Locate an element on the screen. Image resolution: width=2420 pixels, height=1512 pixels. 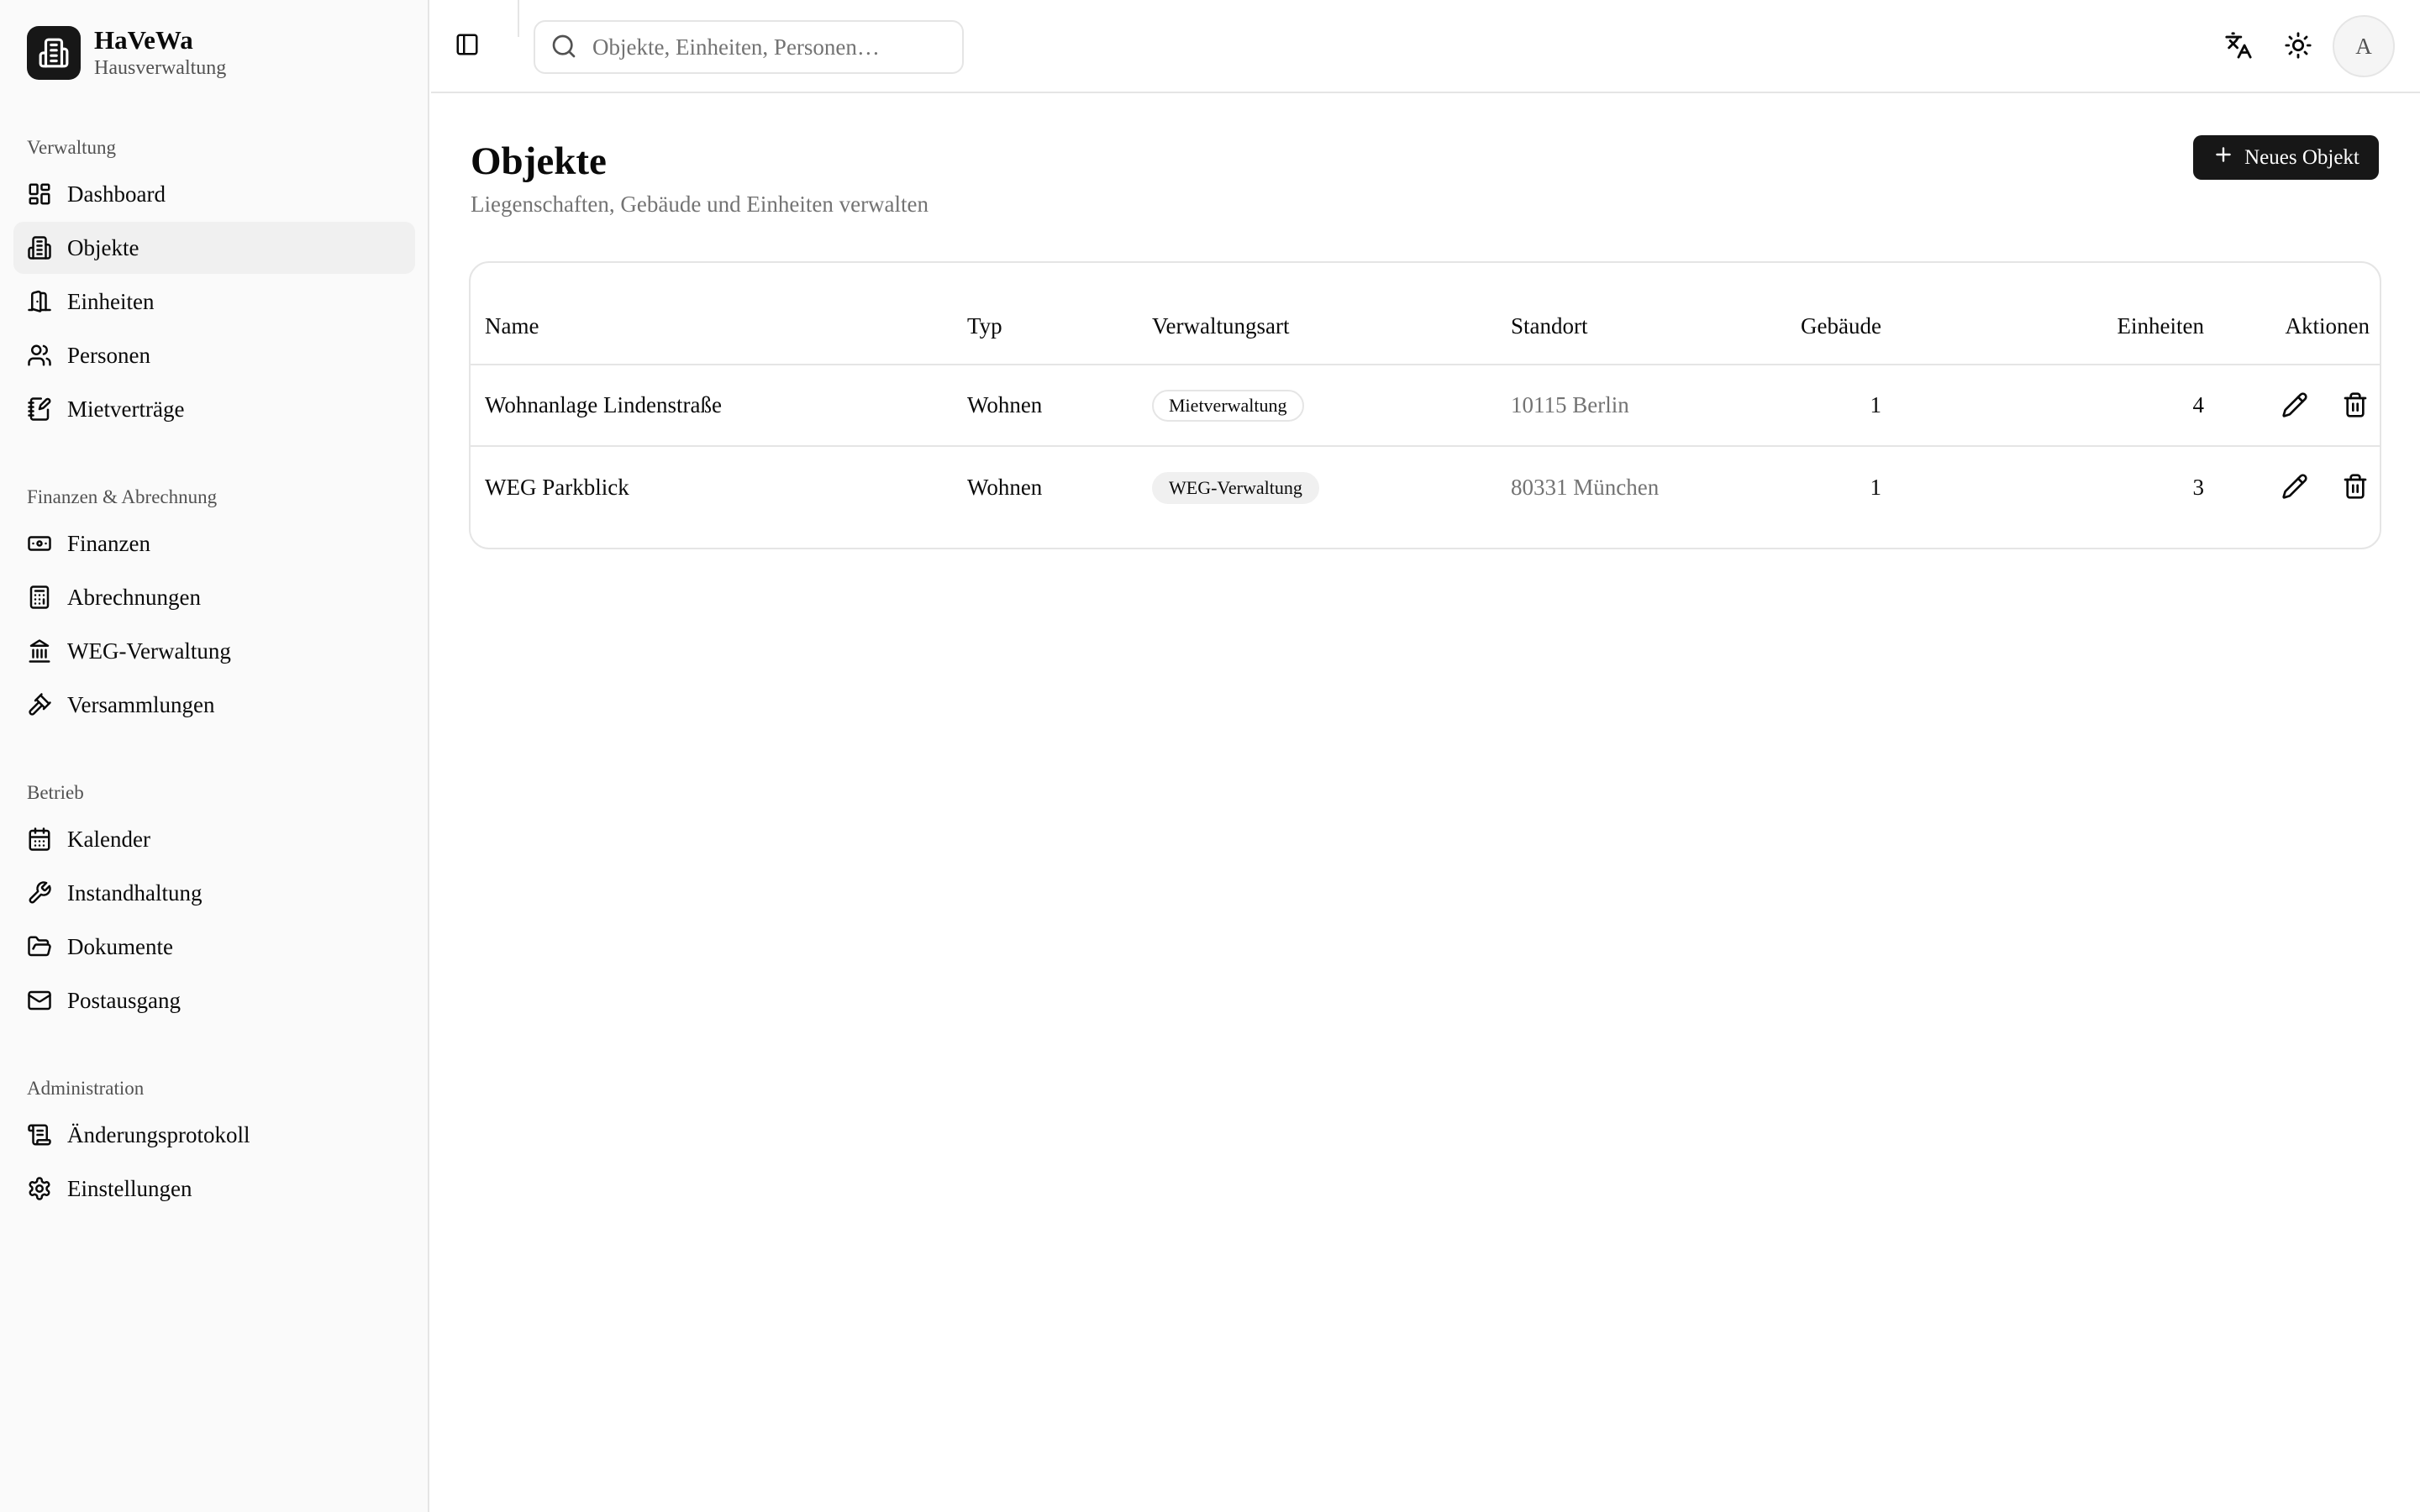
nav-heading: Betrieb is located at coordinates (55, 792).